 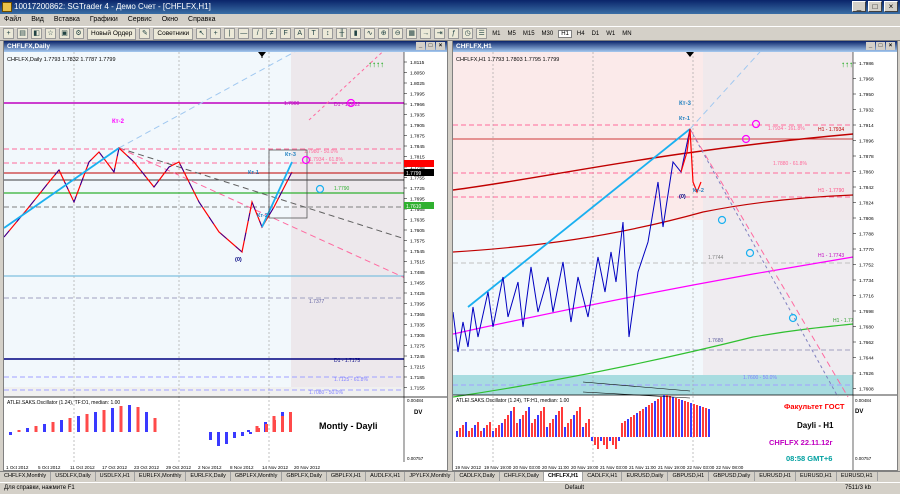 What do you see at coordinates (37, 20) in the screenshot?
I see `menu-view: Вид` at bounding box center [37, 20].